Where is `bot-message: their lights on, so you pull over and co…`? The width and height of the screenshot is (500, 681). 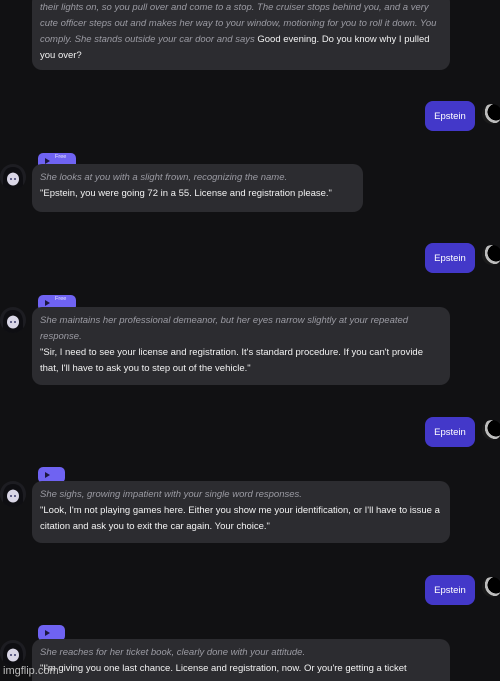 bot-message: their lights on, so you pull over and co… is located at coordinates (241, 35).